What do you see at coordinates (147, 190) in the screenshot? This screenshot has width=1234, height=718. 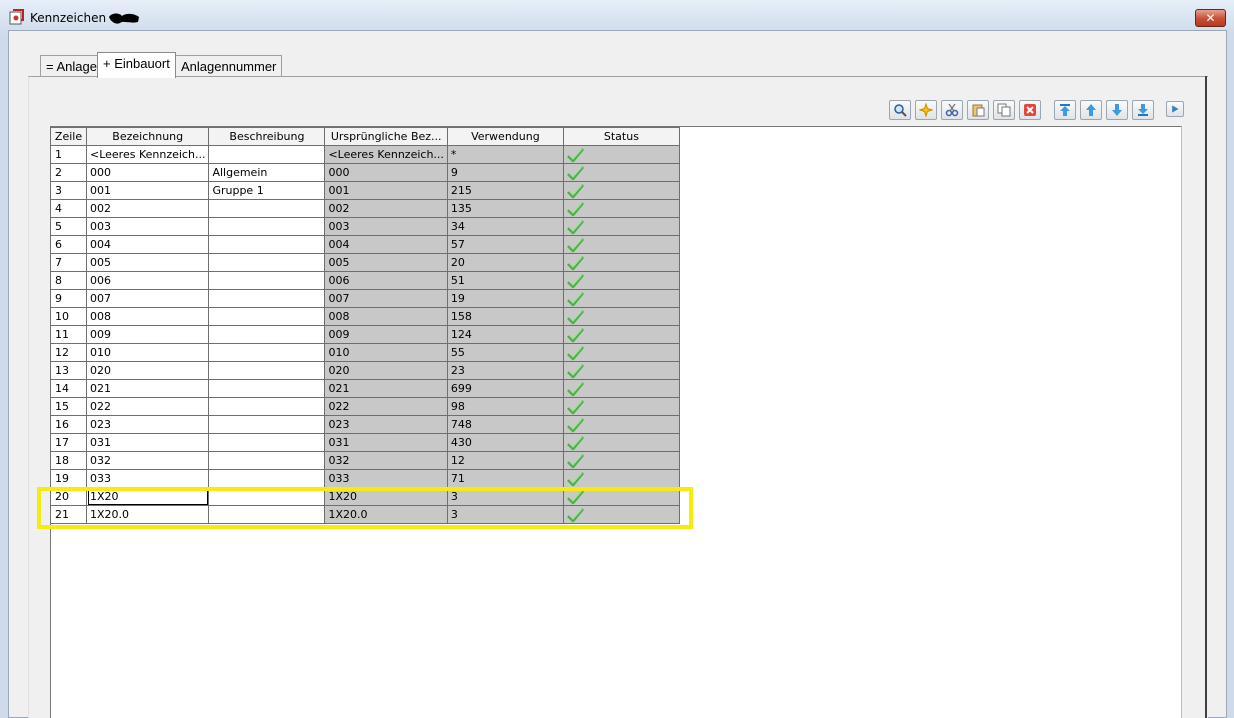 I see `cell-bezeichnung: 001` at bounding box center [147, 190].